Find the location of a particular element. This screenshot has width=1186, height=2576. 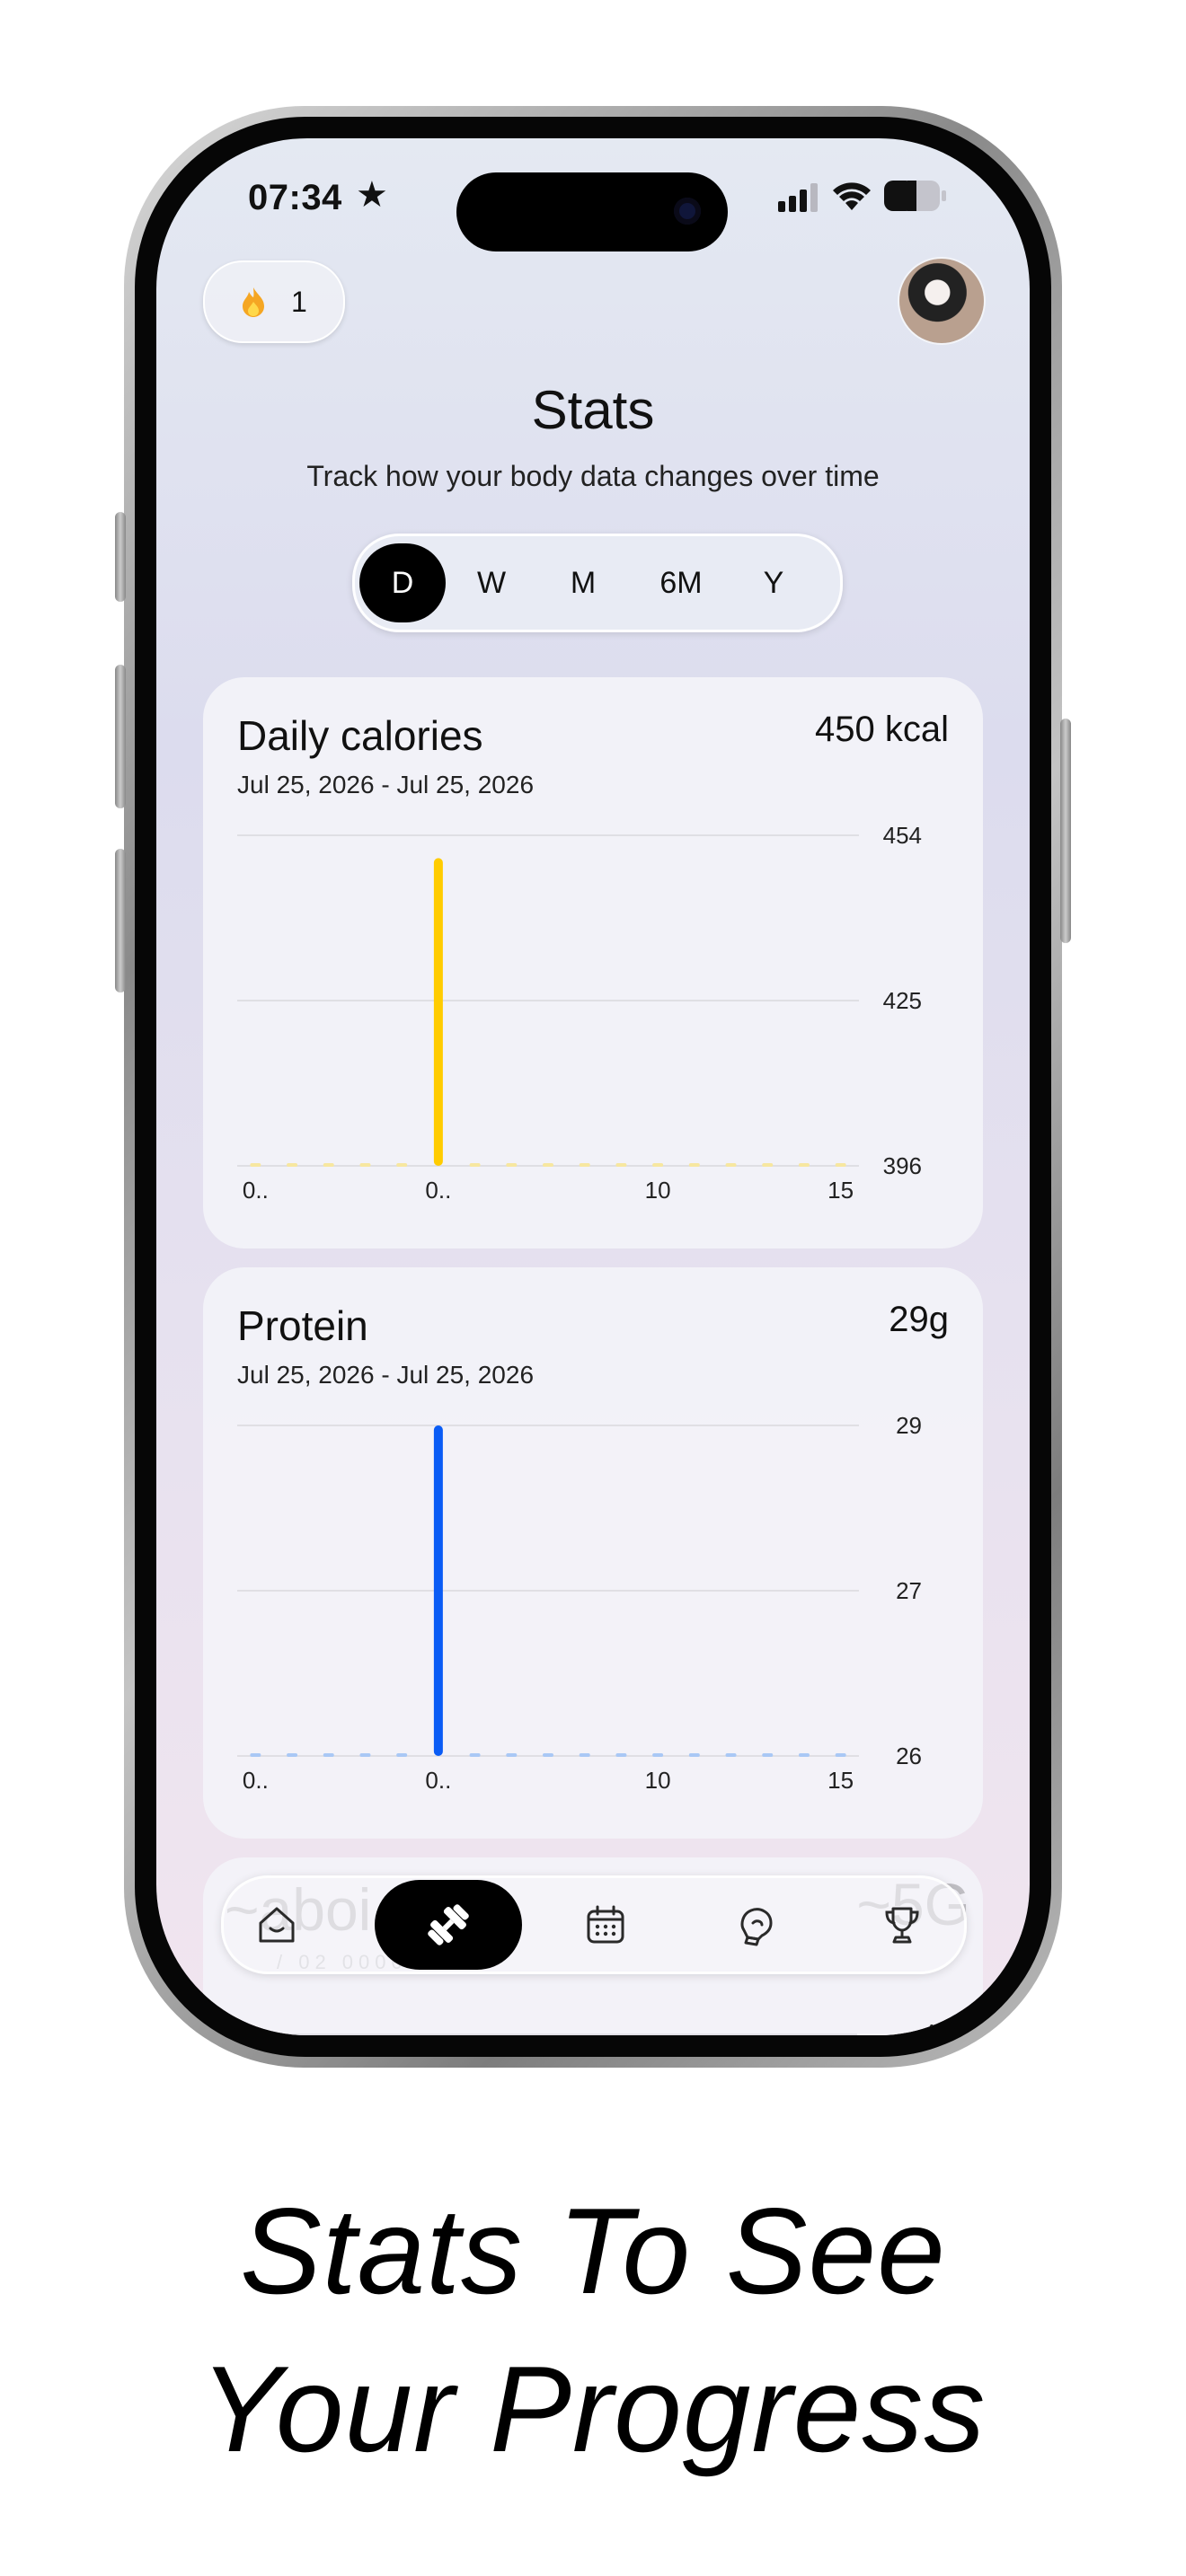

flame-icon is located at coordinates (253, 302).